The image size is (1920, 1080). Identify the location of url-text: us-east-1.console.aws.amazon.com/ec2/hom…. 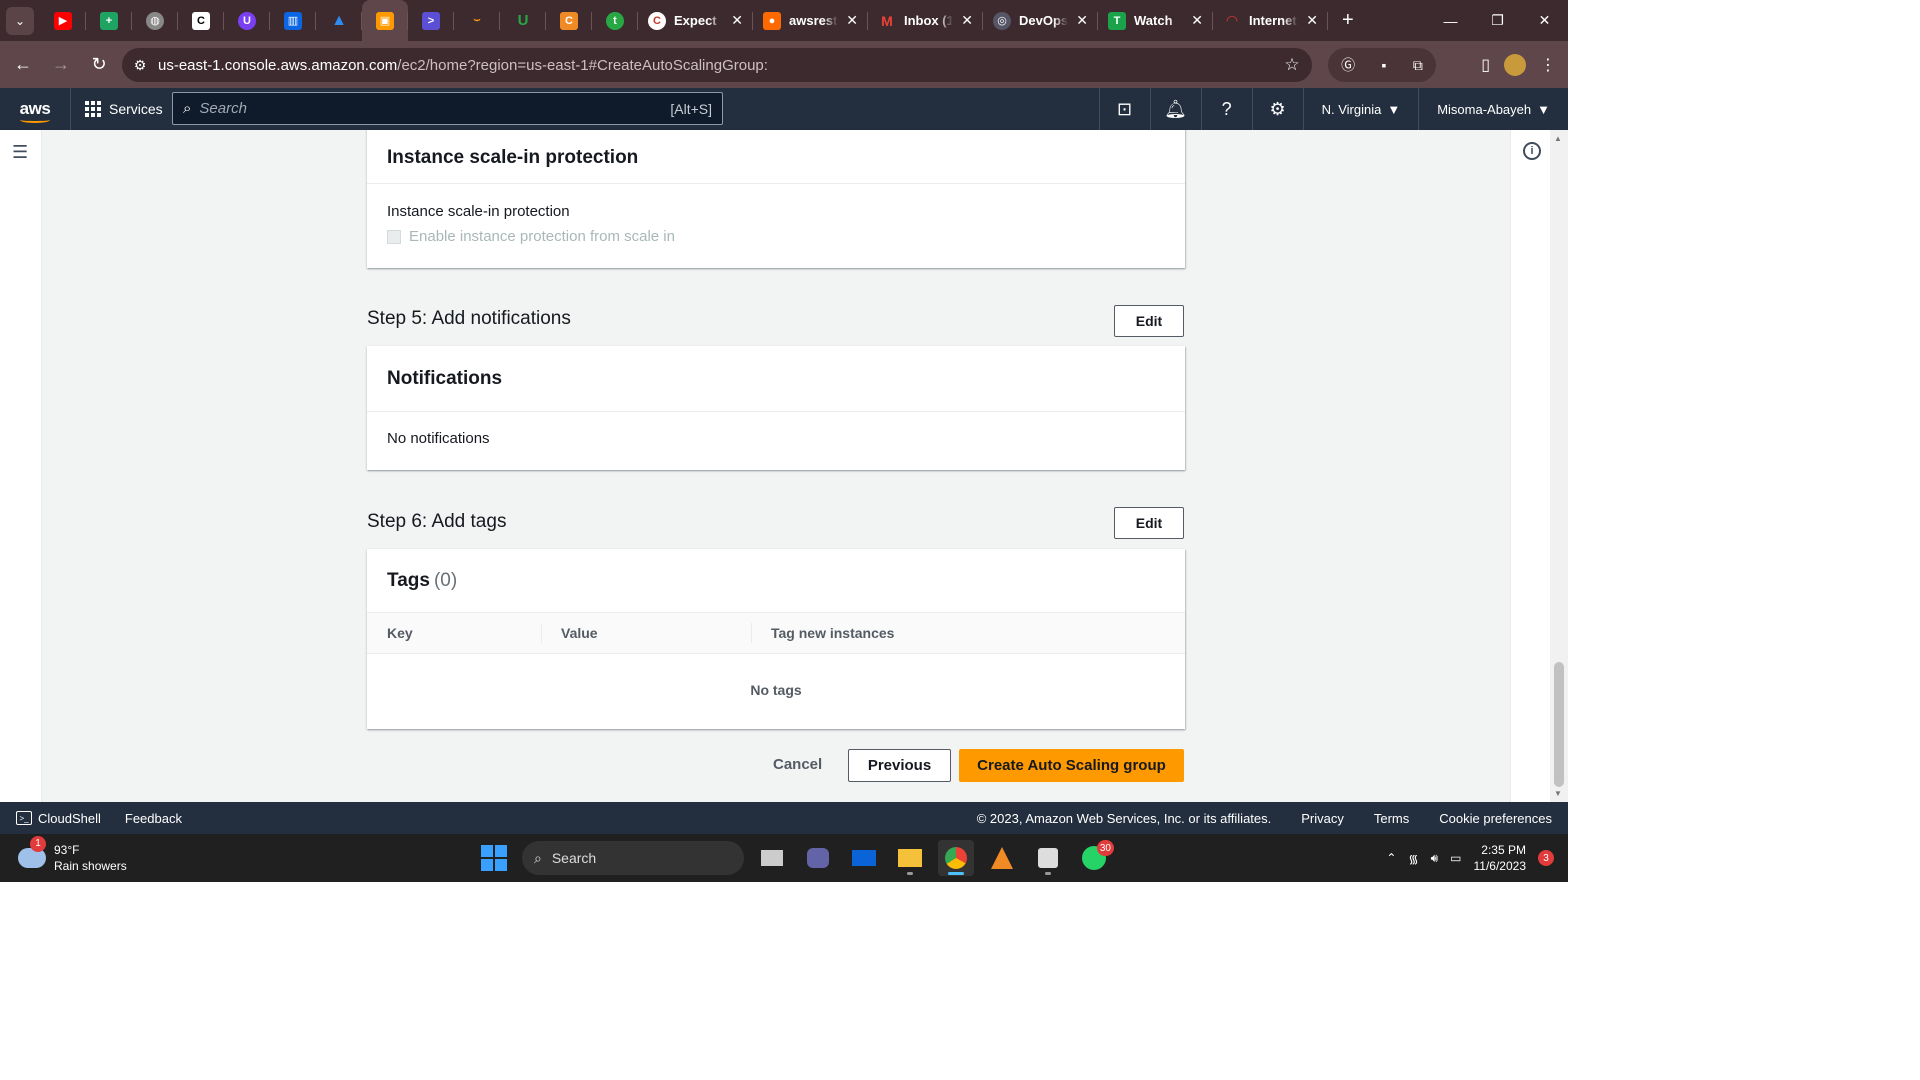
(715, 65).